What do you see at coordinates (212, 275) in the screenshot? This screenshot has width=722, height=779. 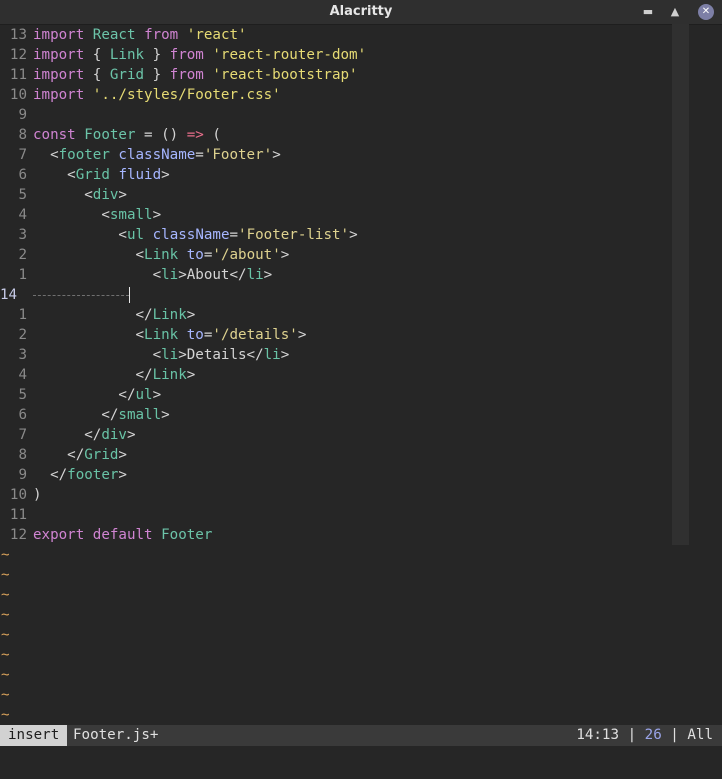 I see `code-token: >About</` at bounding box center [212, 275].